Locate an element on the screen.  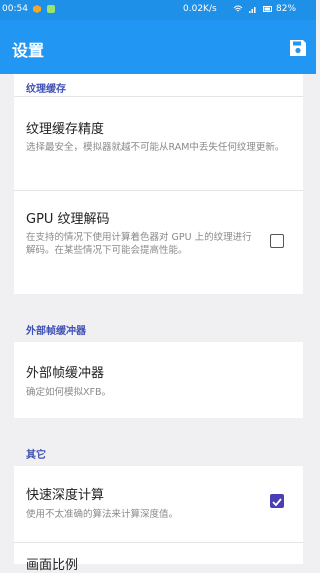
app-icon is located at coordinates (51, 9).